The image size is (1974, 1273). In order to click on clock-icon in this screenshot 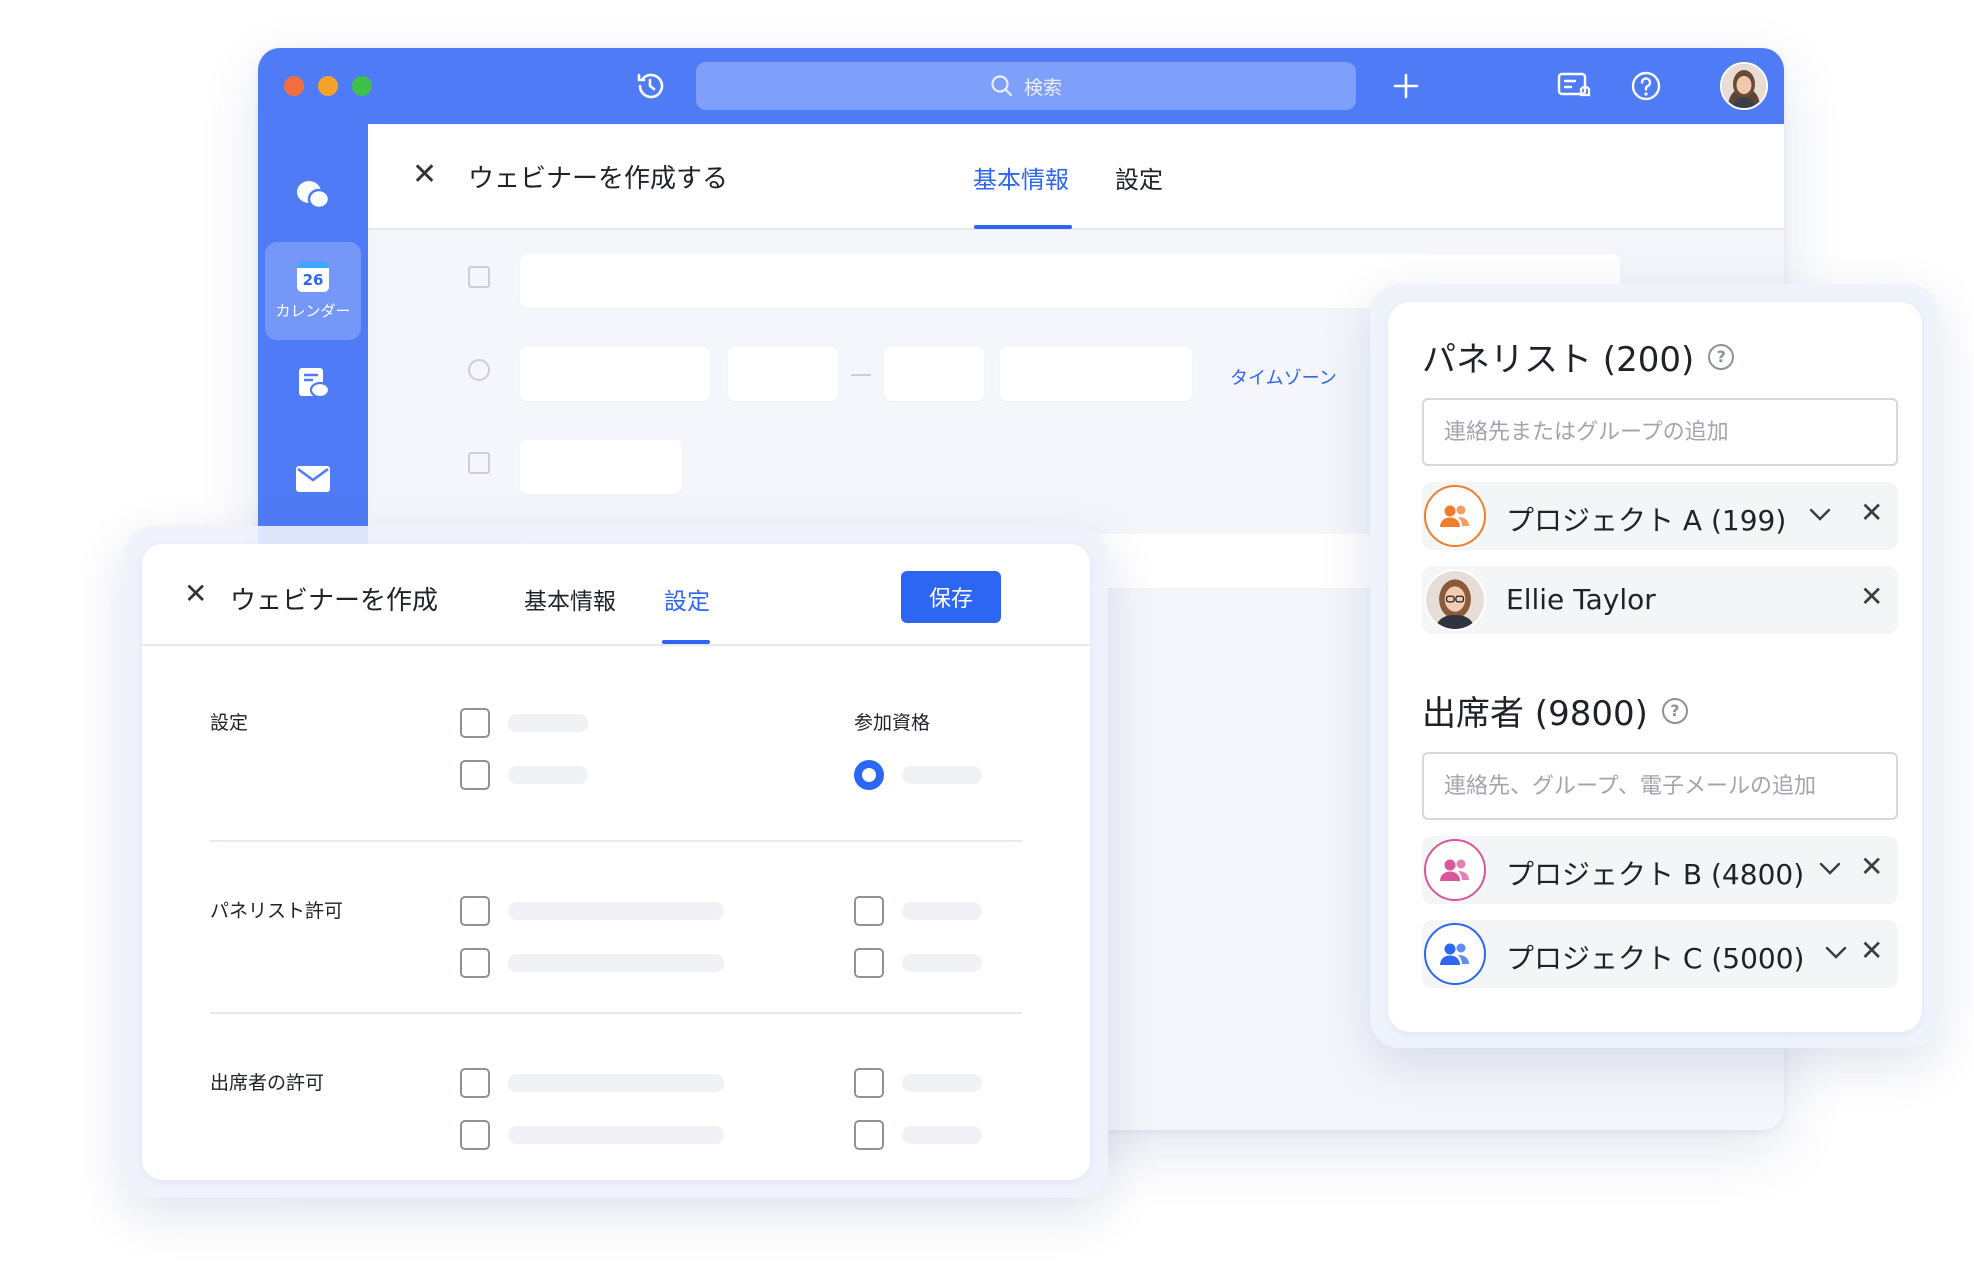, I will do `click(479, 370)`.